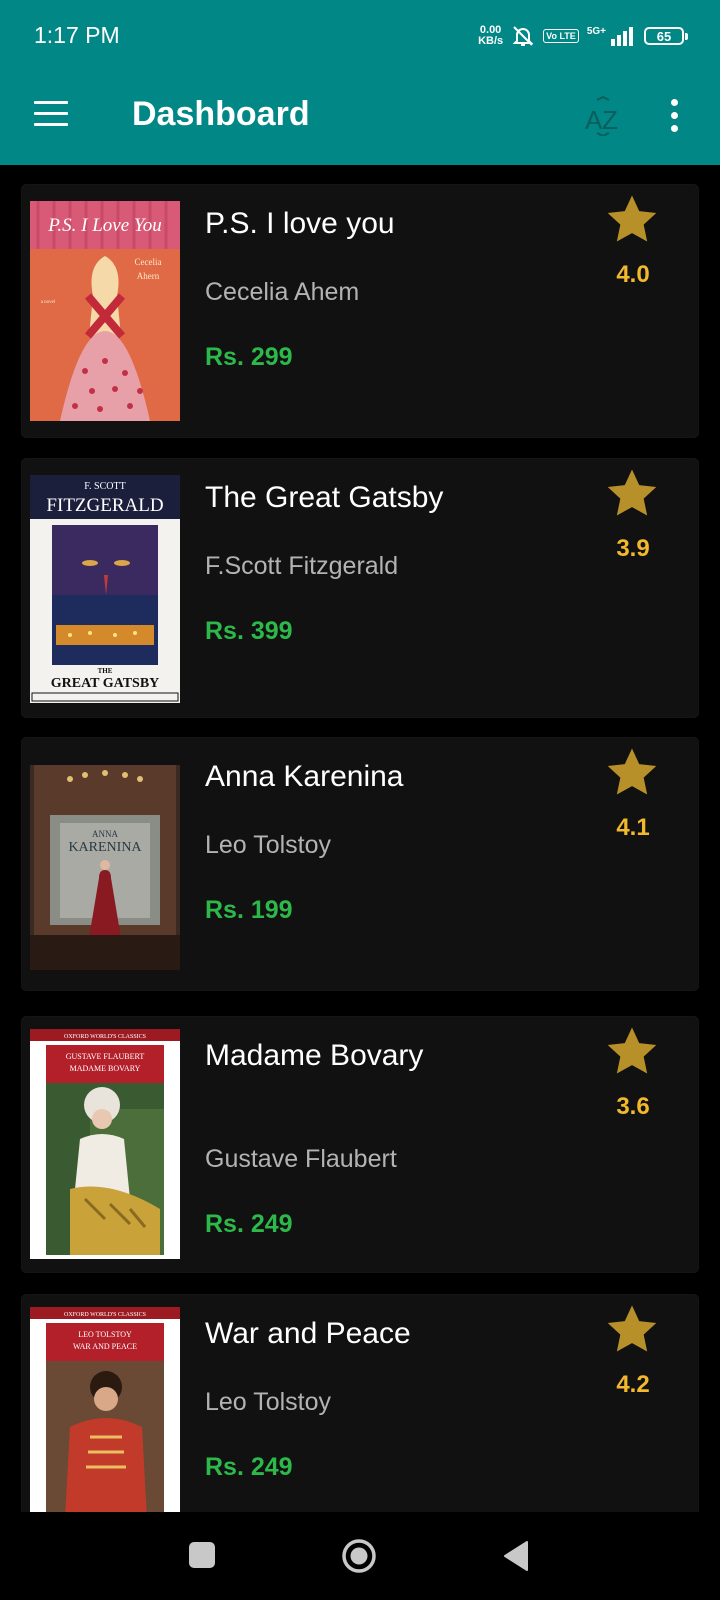  Describe the element at coordinates (674, 116) in the screenshot. I see `more-vert-icon` at that location.